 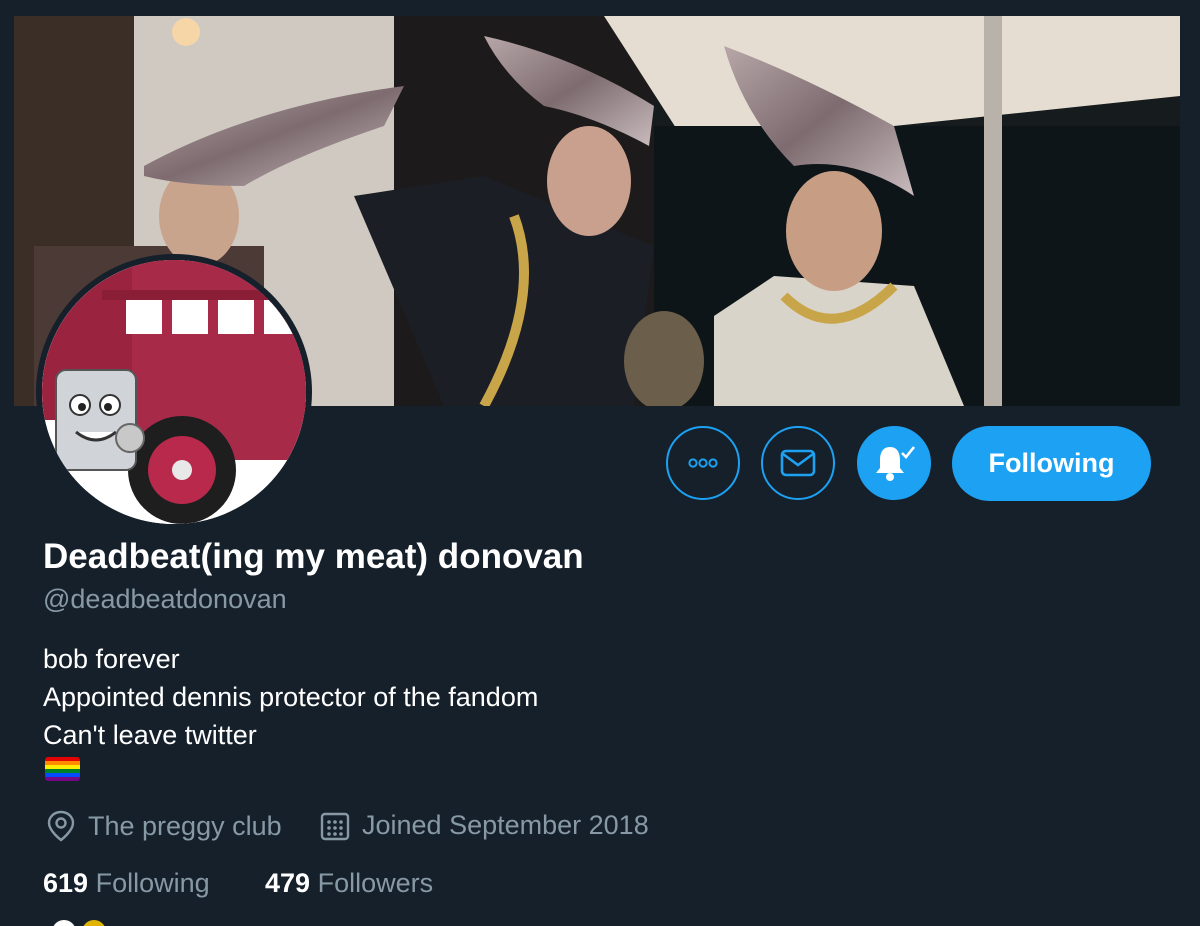 I want to click on envelope-icon, so click(x=798, y=463).